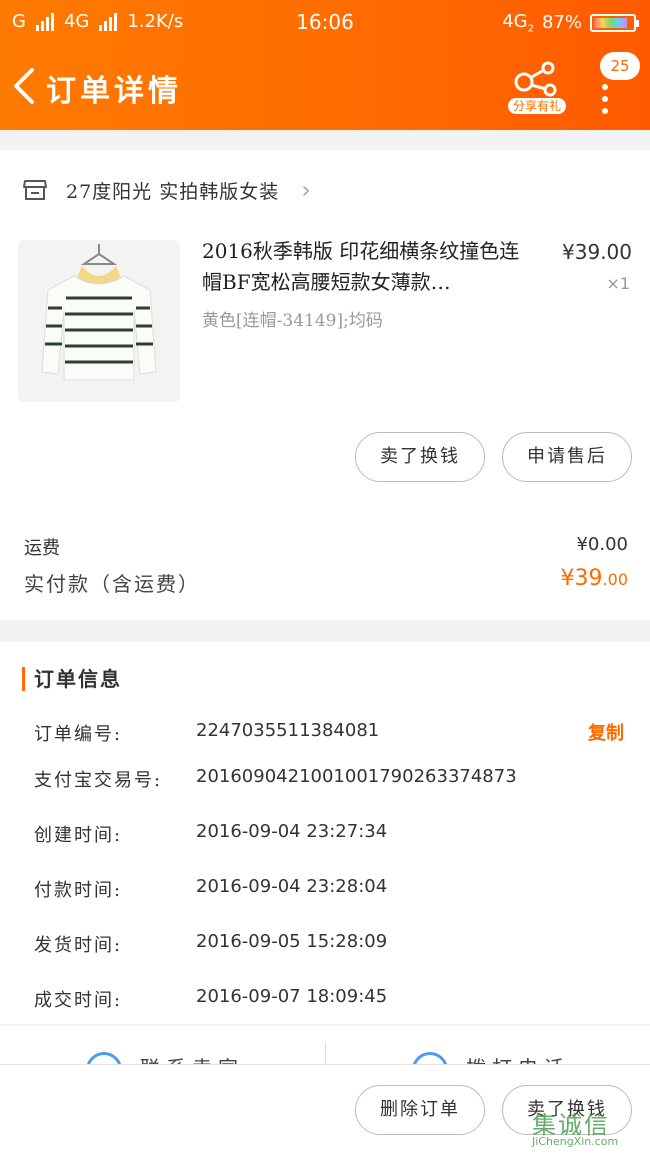 Image resolution: width=650 pixels, height=1155 pixels. What do you see at coordinates (594, 578) in the screenshot?
I see `total-paid-value: ¥39.00` at bounding box center [594, 578].